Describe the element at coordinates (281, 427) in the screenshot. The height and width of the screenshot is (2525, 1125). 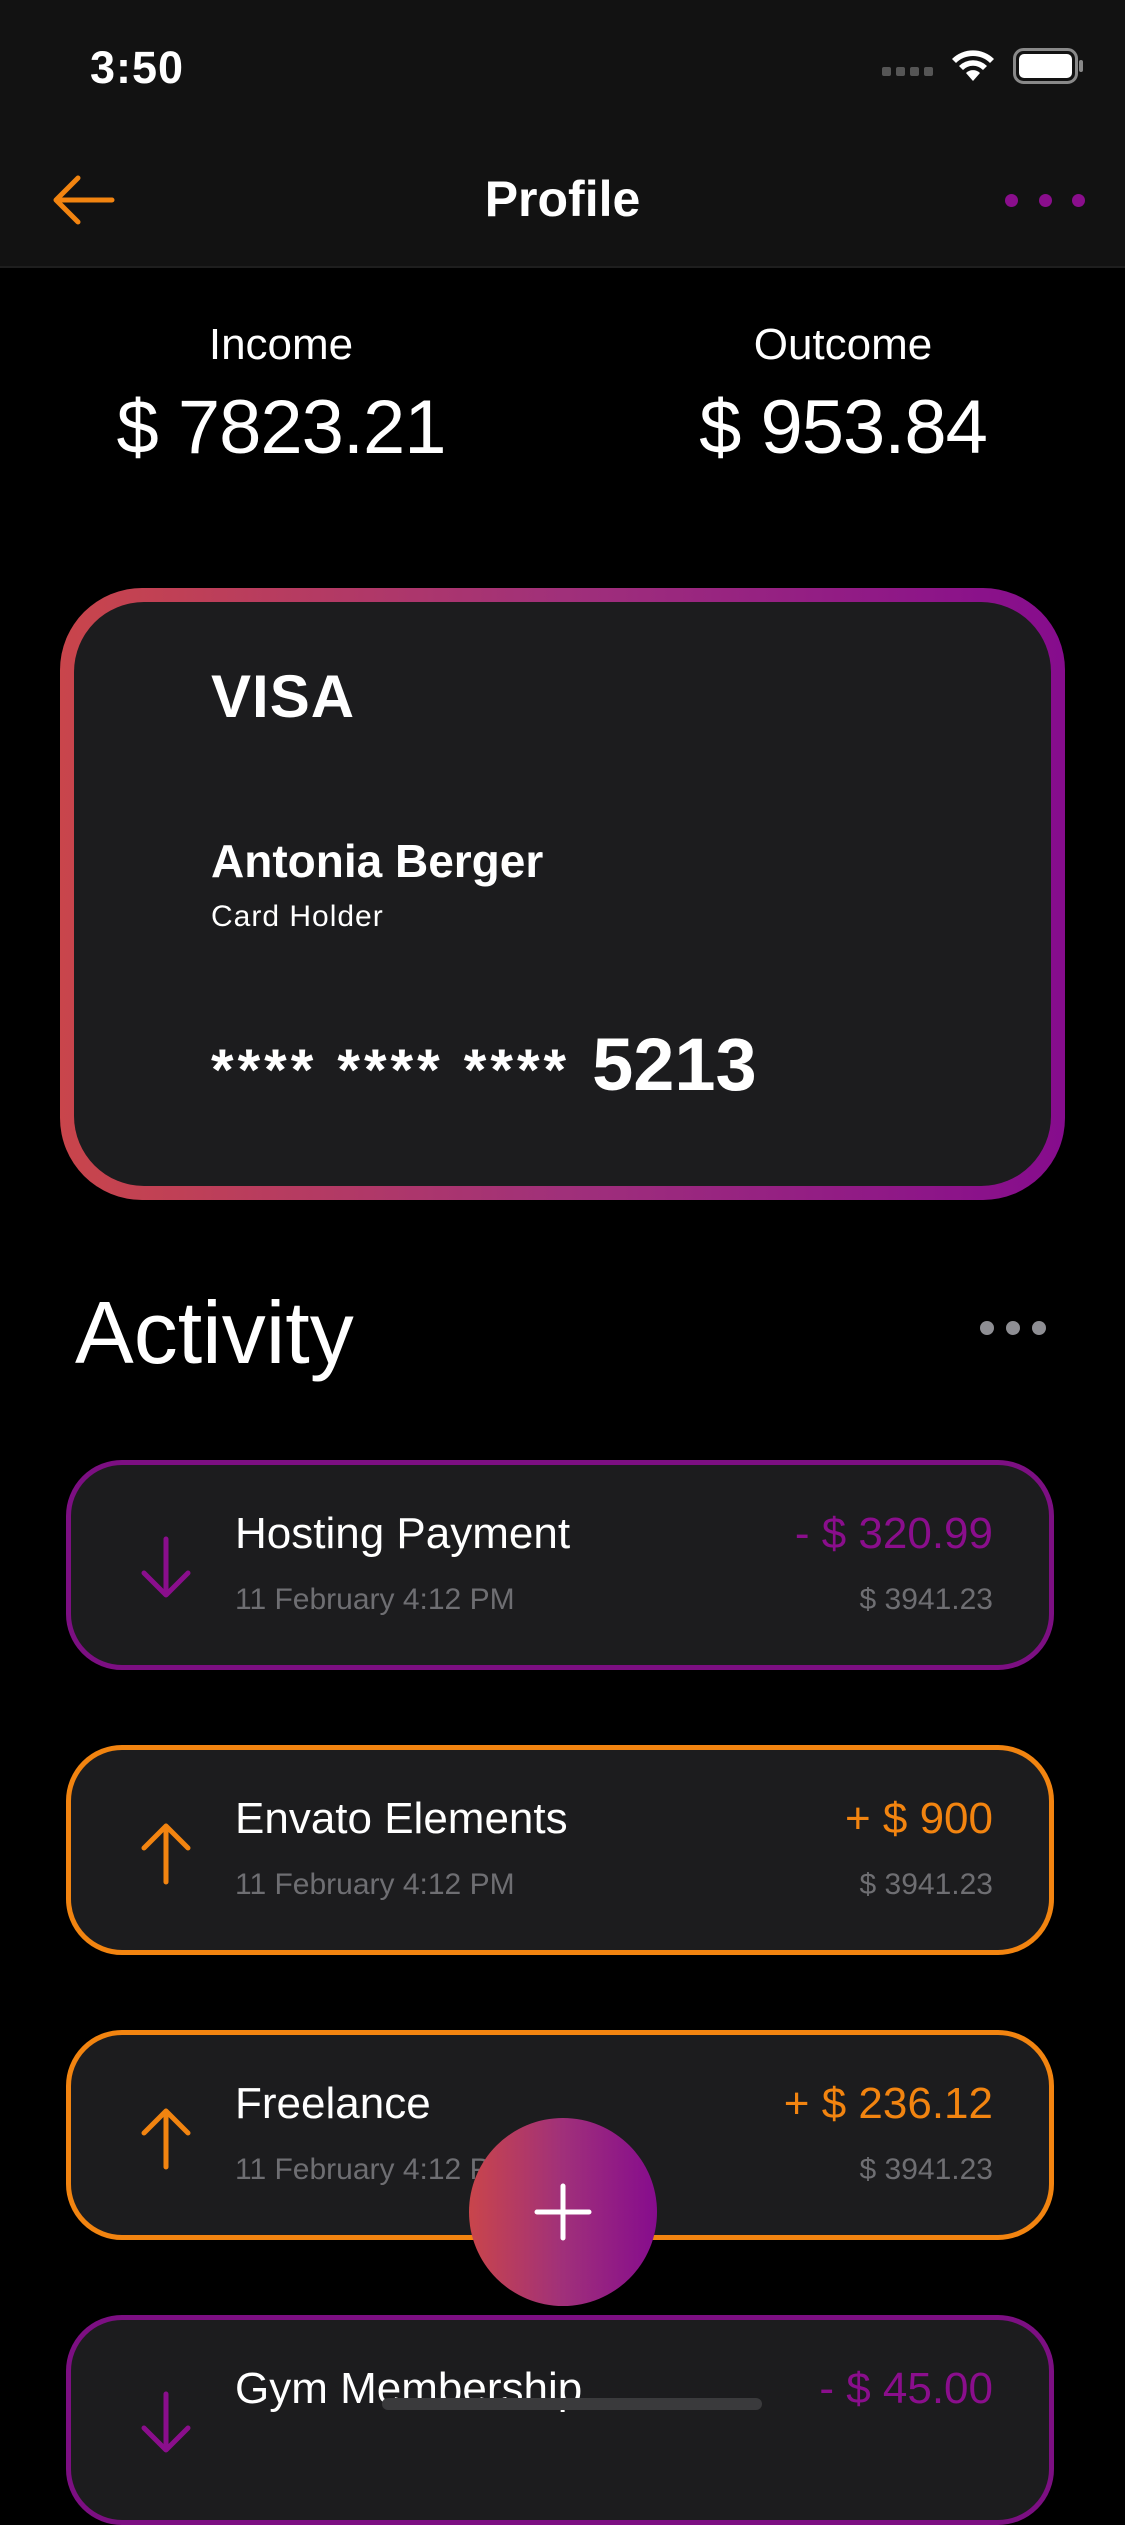
I see `income-value: $ 7823.21` at that location.